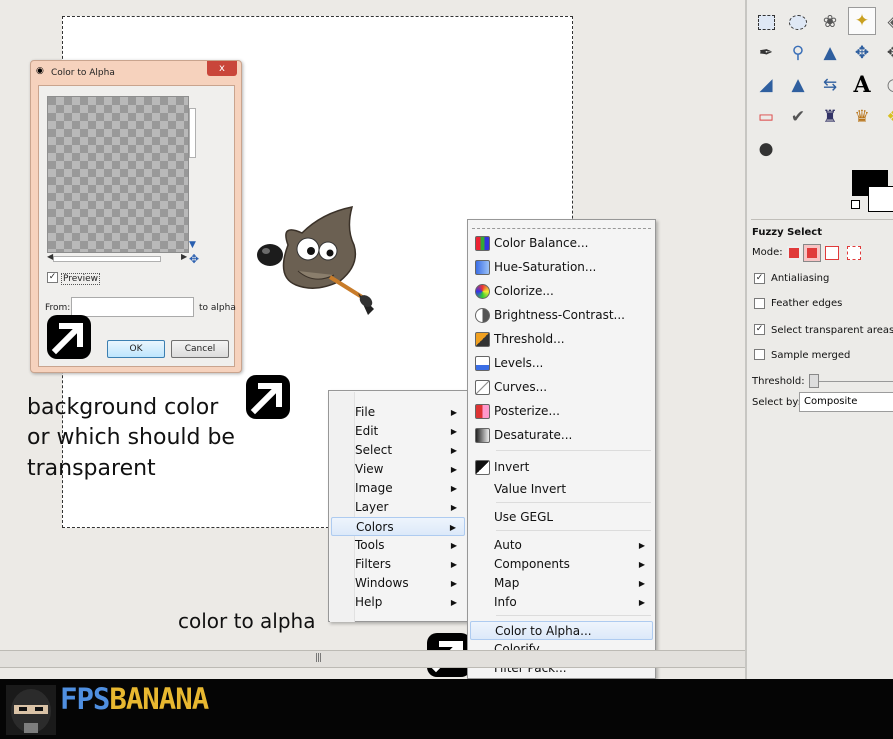  Describe the element at coordinates (482, 411) in the screenshot. I see `posterize-icon` at that location.